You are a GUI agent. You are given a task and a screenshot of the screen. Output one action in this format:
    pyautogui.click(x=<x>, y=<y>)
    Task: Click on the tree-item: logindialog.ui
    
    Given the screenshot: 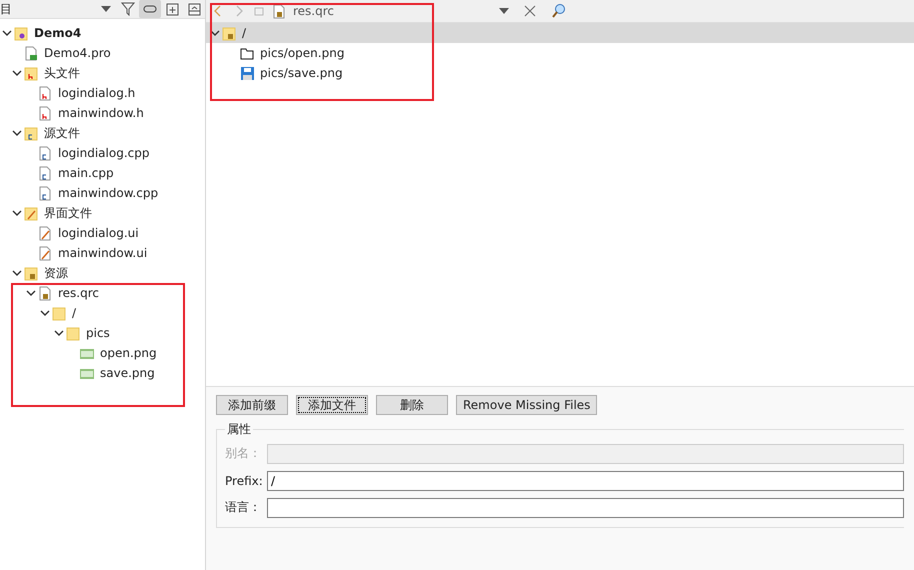 What is the action you would take?
    pyautogui.click(x=102, y=233)
    